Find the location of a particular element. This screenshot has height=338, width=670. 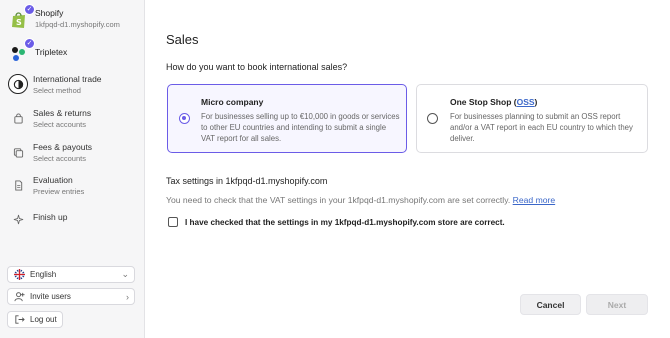

globe-icon is located at coordinates (18, 84).